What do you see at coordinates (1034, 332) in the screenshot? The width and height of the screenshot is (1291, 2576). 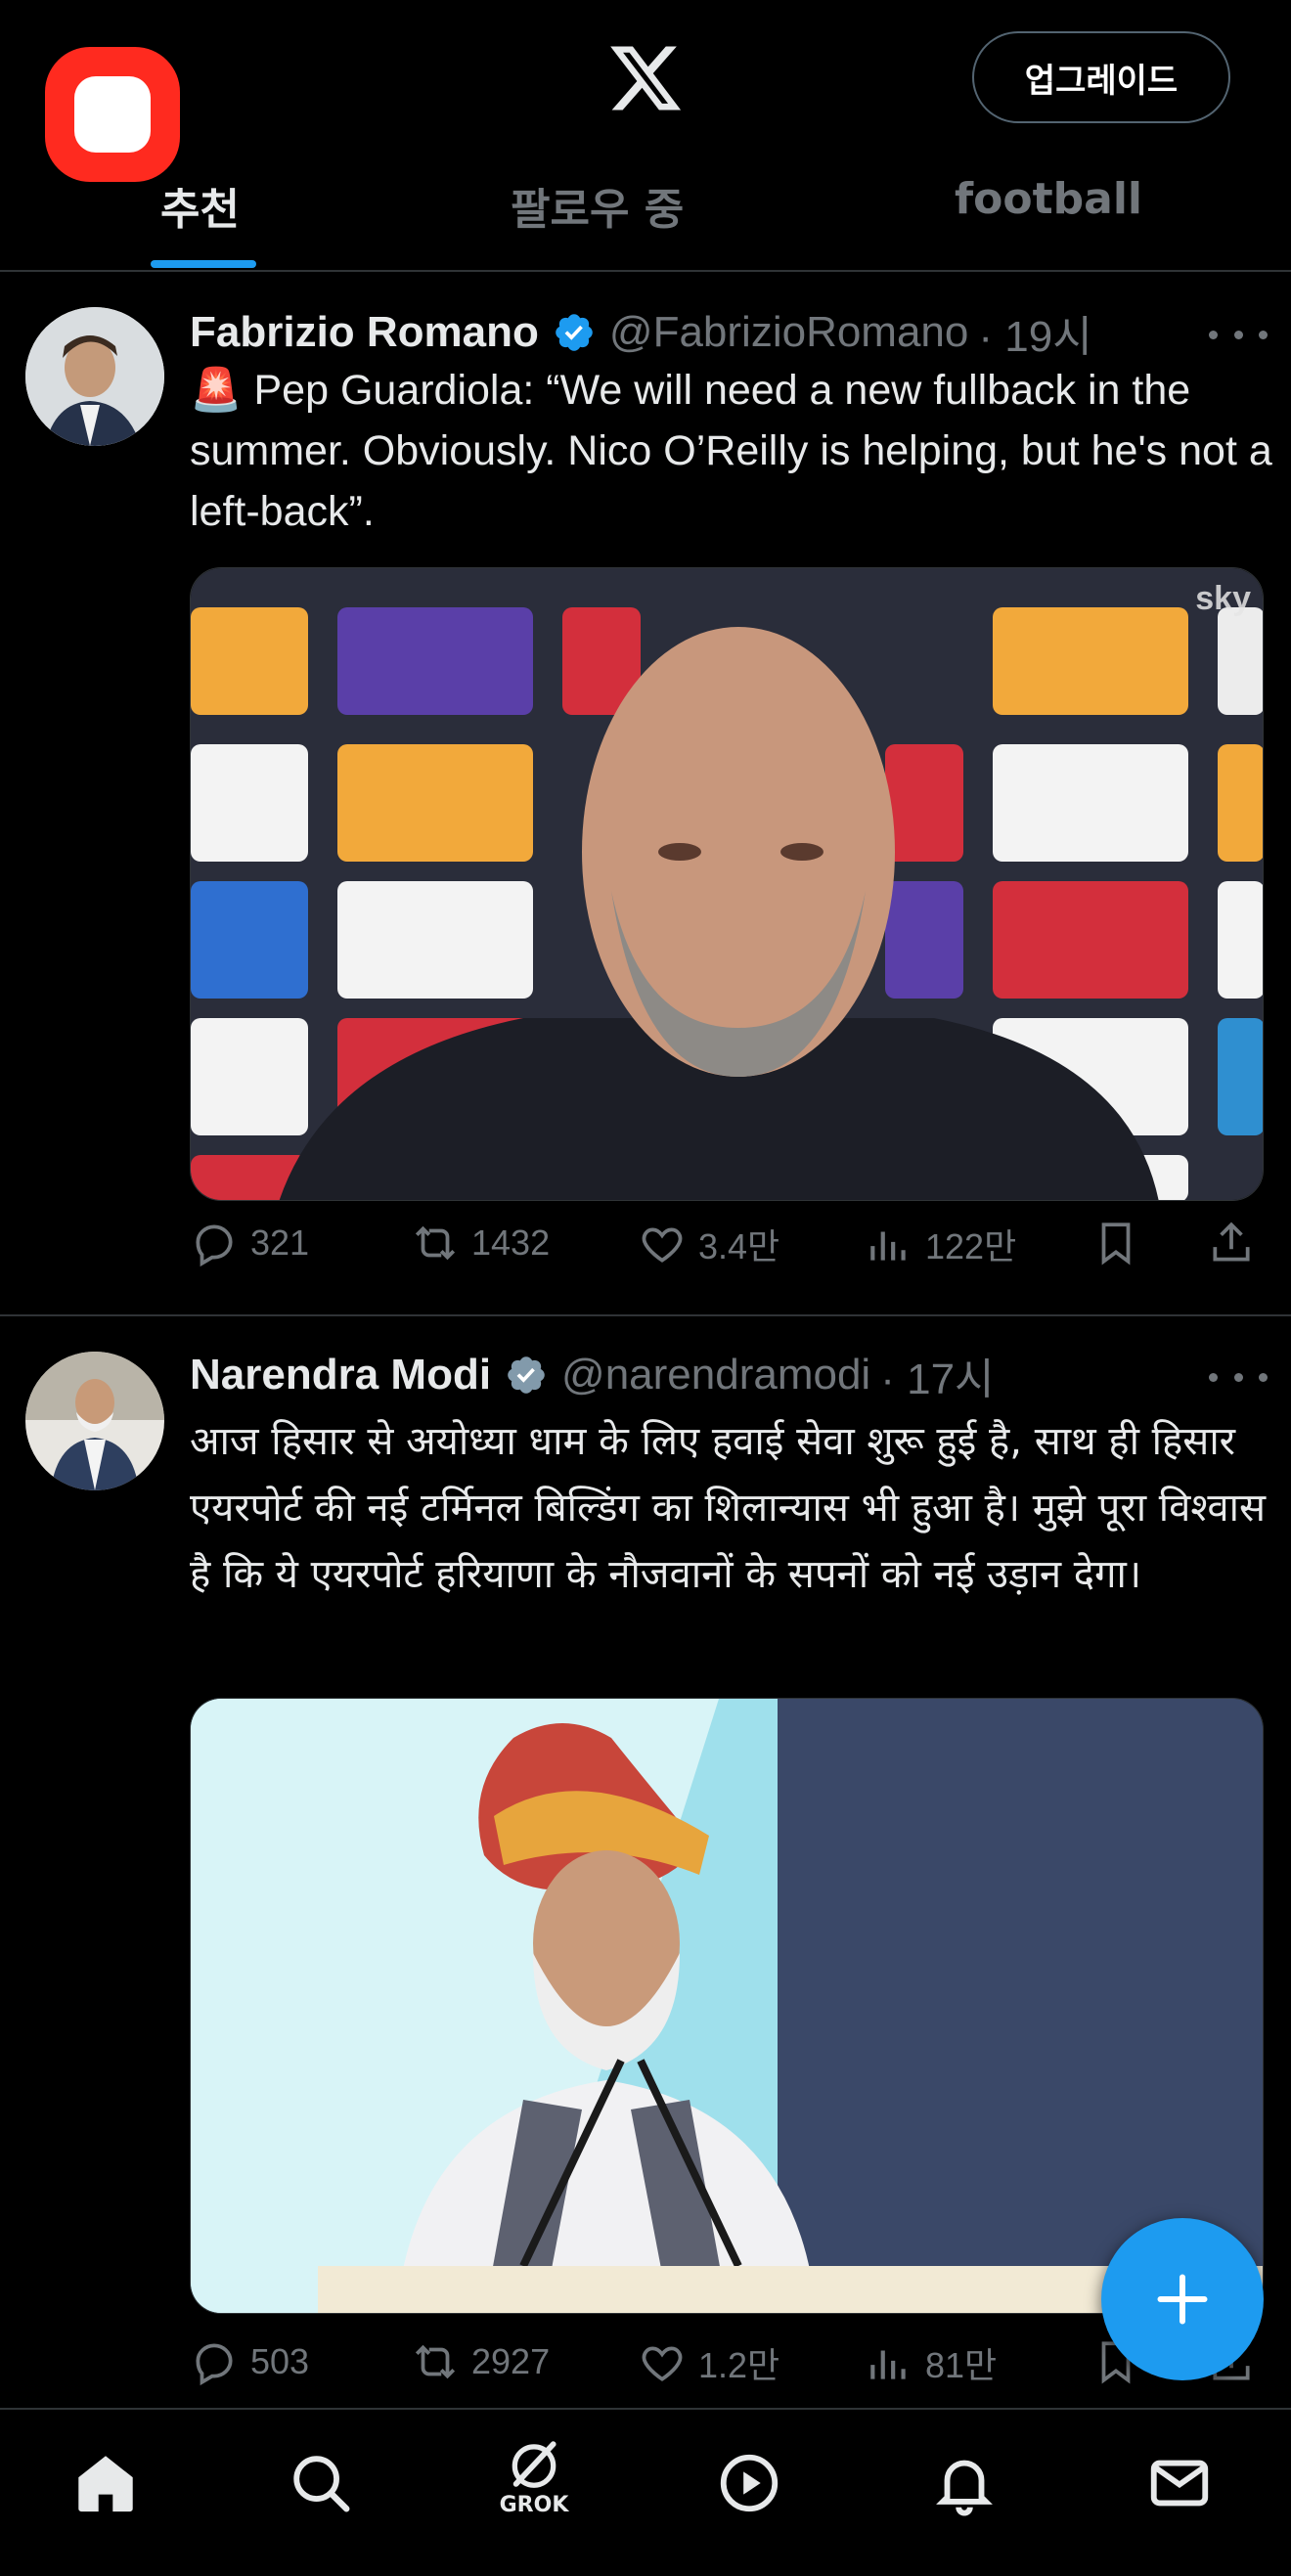 I see `post-time: · 19시` at bounding box center [1034, 332].